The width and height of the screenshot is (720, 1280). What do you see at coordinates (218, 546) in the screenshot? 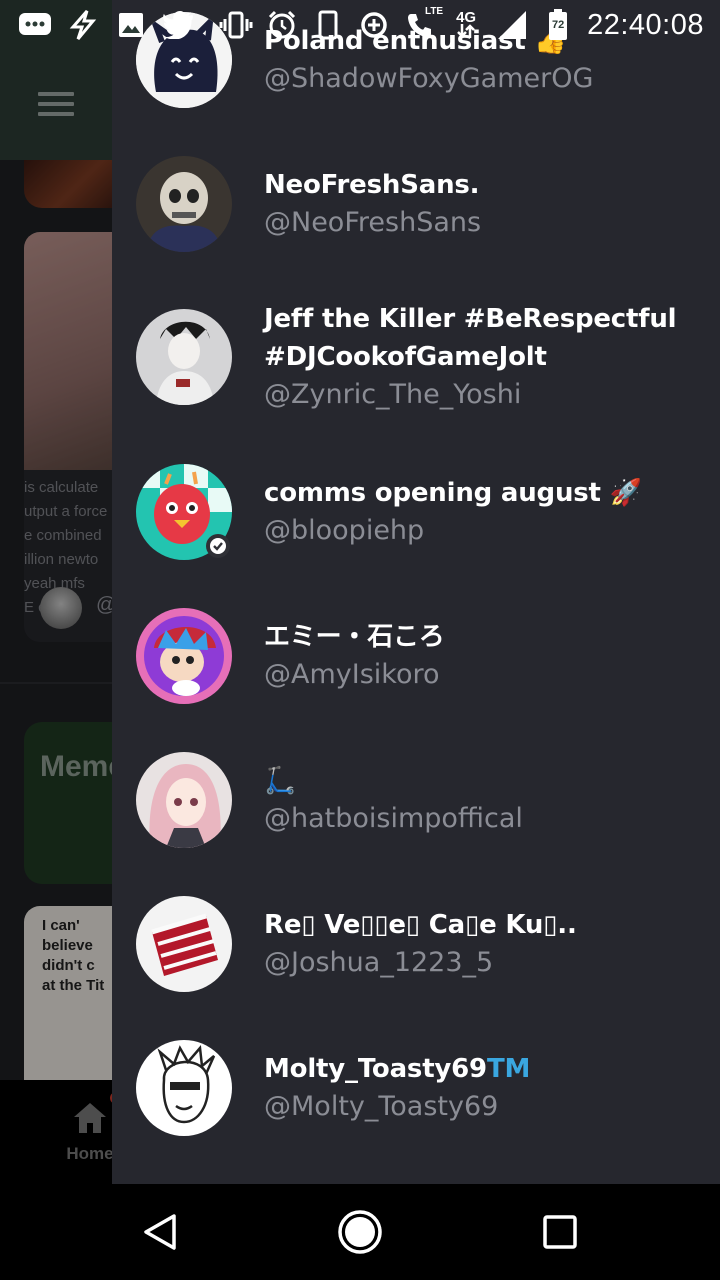
I see `verified-badge-icon` at bounding box center [218, 546].